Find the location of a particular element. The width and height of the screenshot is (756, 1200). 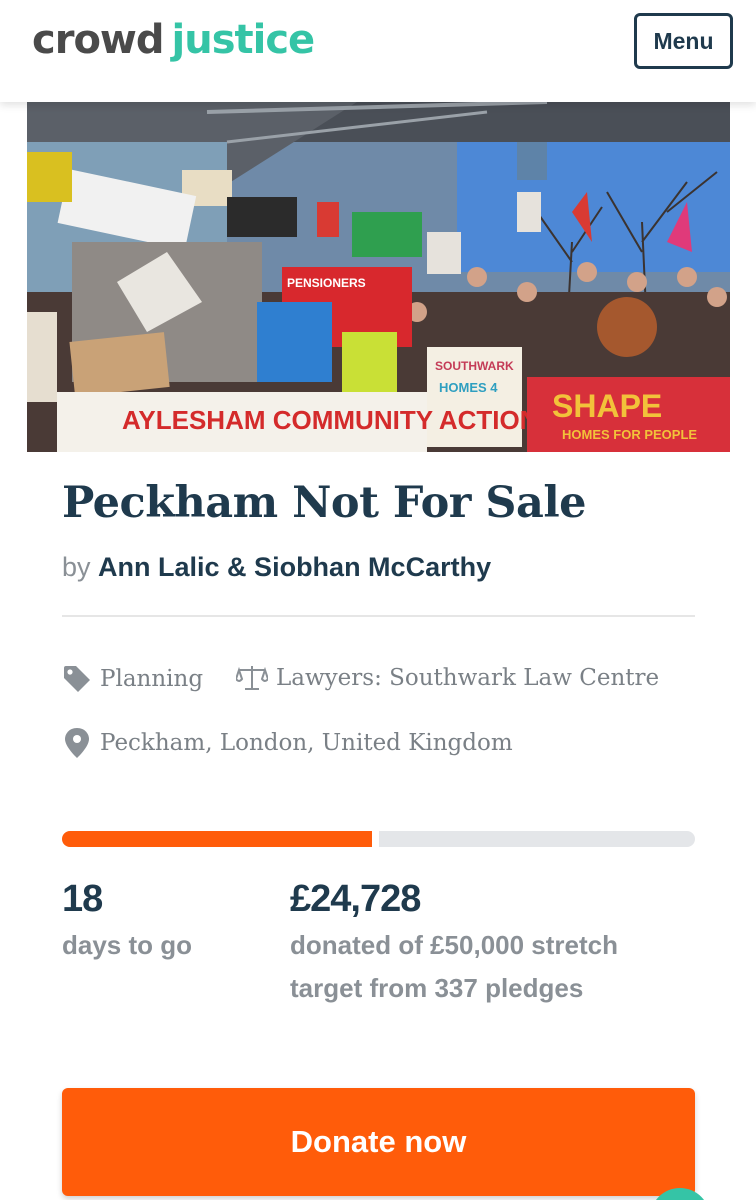

crowdjustice-logo: crowd justice is located at coordinates (174, 40).